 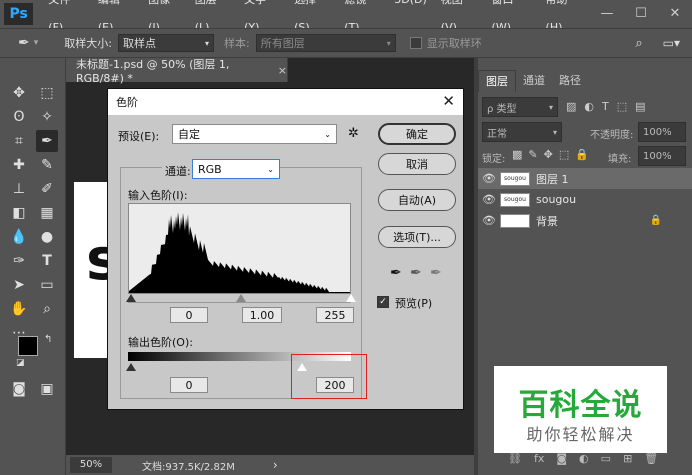 I want to click on gradient-tool-icon: ▦, so click(x=47, y=213).